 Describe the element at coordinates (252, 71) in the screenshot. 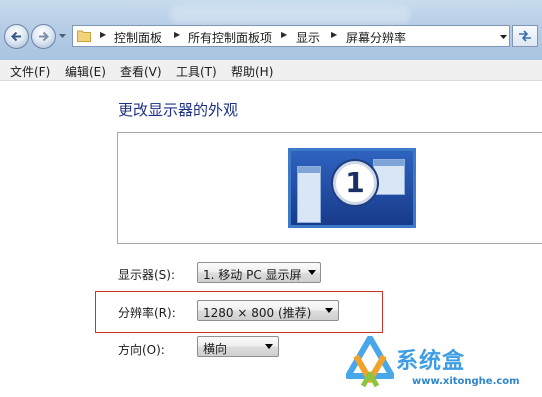

I see `menu-help: 帮助(H)` at that location.